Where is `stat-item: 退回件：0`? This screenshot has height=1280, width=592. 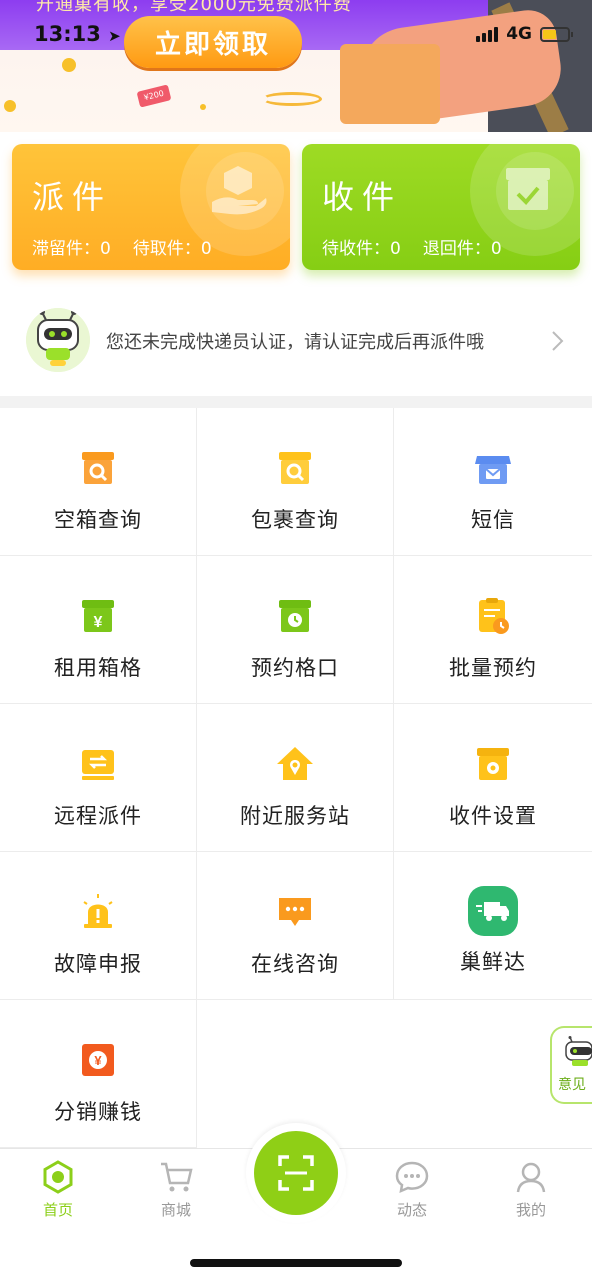 stat-item: 退回件：0 is located at coordinates (462, 249).